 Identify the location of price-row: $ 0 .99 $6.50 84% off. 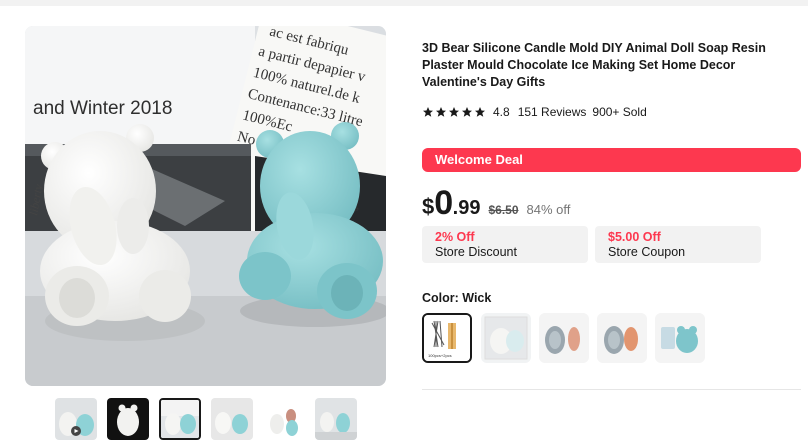
(496, 203).